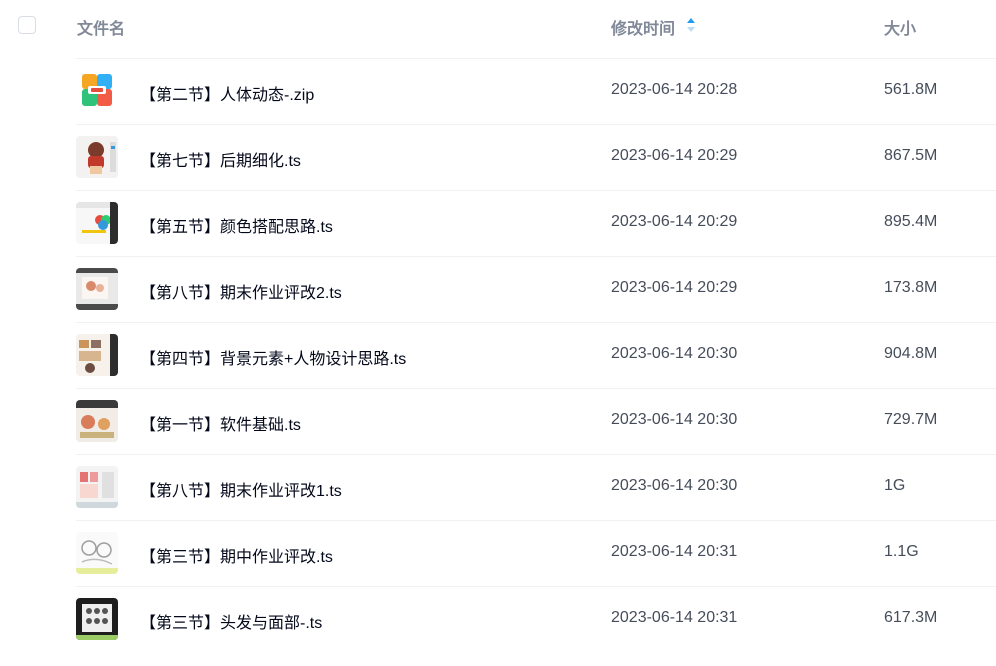 The width and height of the screenshot is (996, 666). Describe the element at coordinates (273, 357) in the screenshot. I see `file-name: 【第四节】背景元素+人物设计思路.ts` at that location.